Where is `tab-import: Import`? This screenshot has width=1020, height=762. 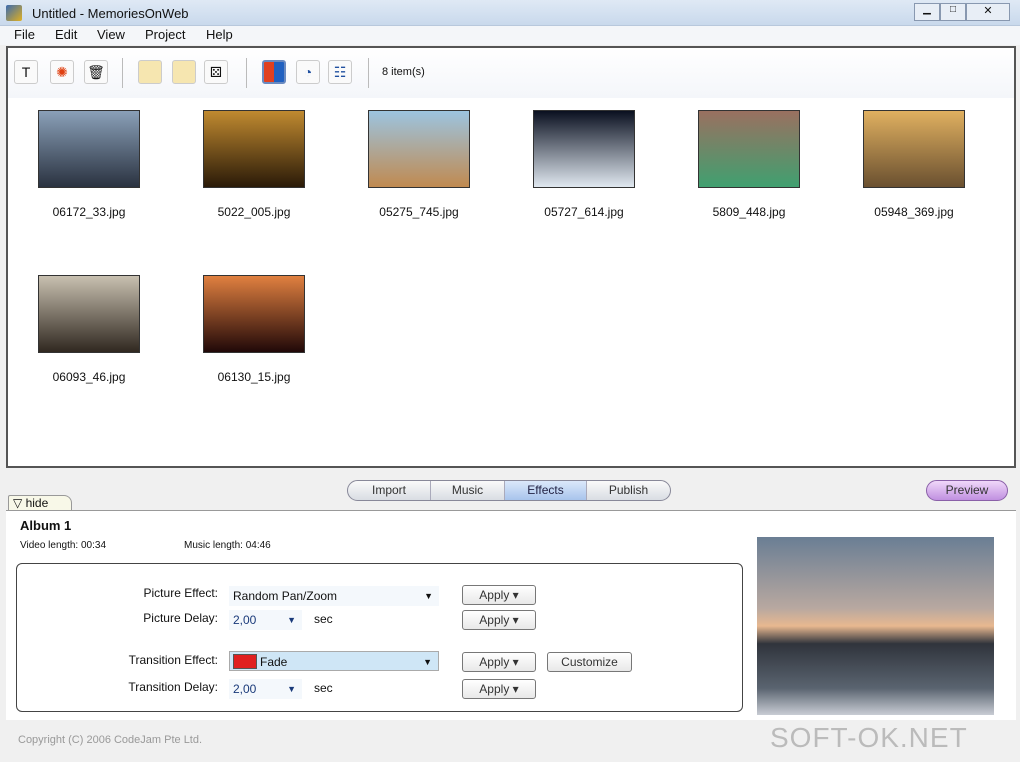 tab-import: Import is located at coordinates (389, 490).